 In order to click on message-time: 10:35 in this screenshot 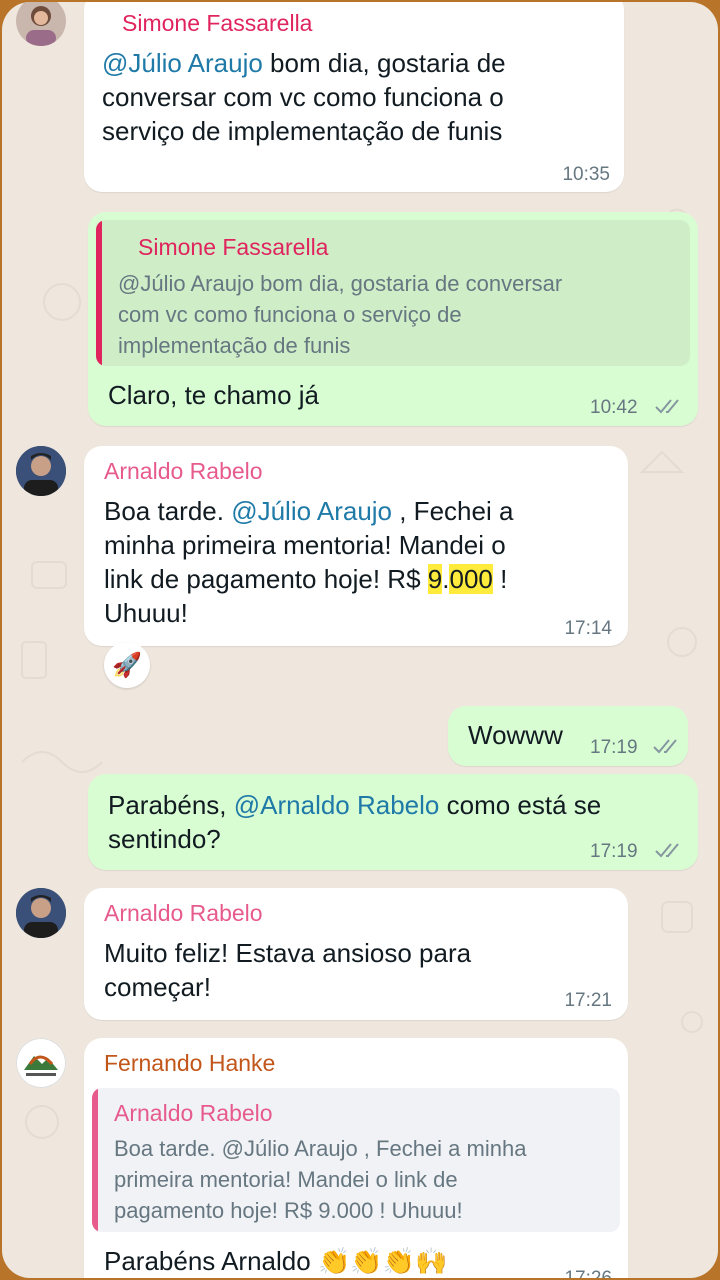, I will do `click(586, 174)`.